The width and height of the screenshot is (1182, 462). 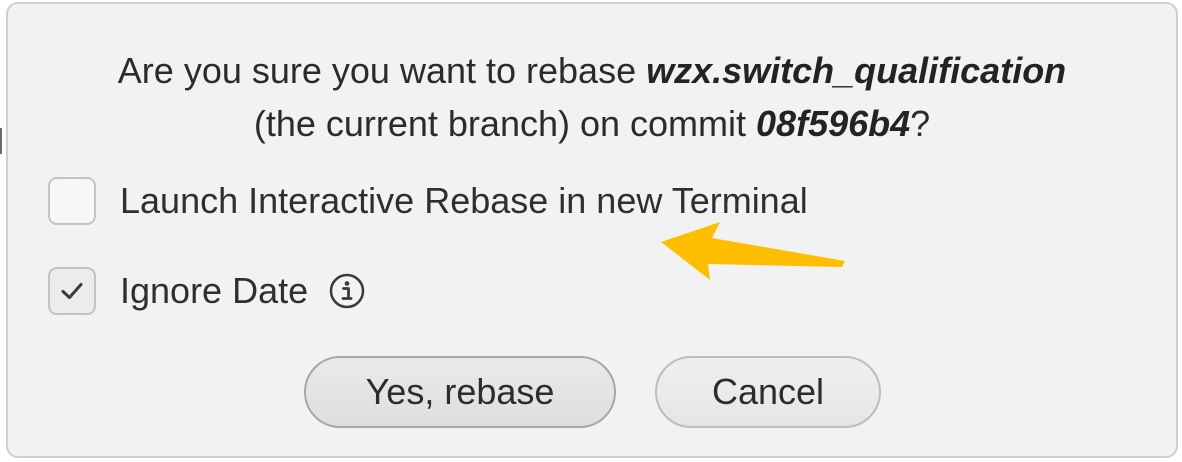 I want to click on cancel-button: Cancel, so click(x=768, y=392).